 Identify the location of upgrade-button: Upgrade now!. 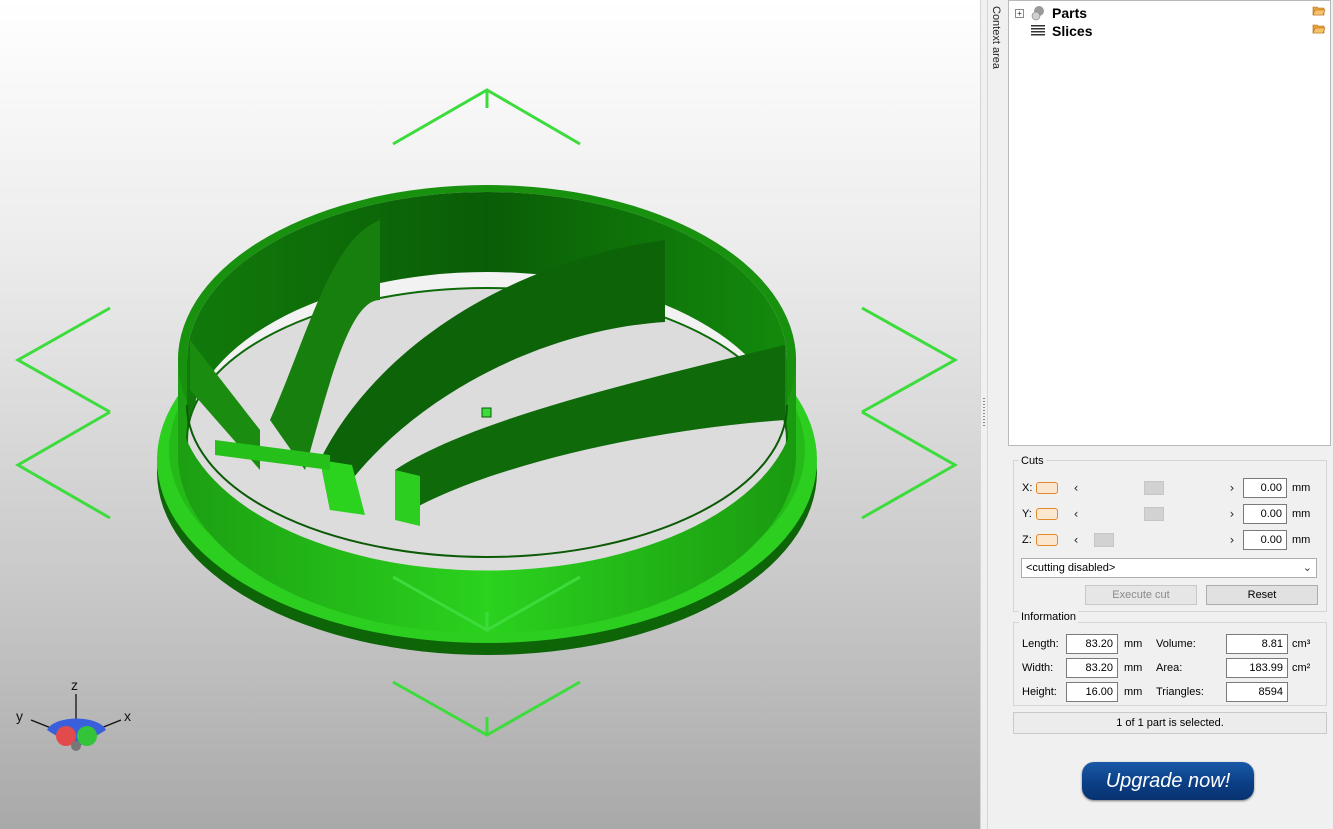
(1168, 781).